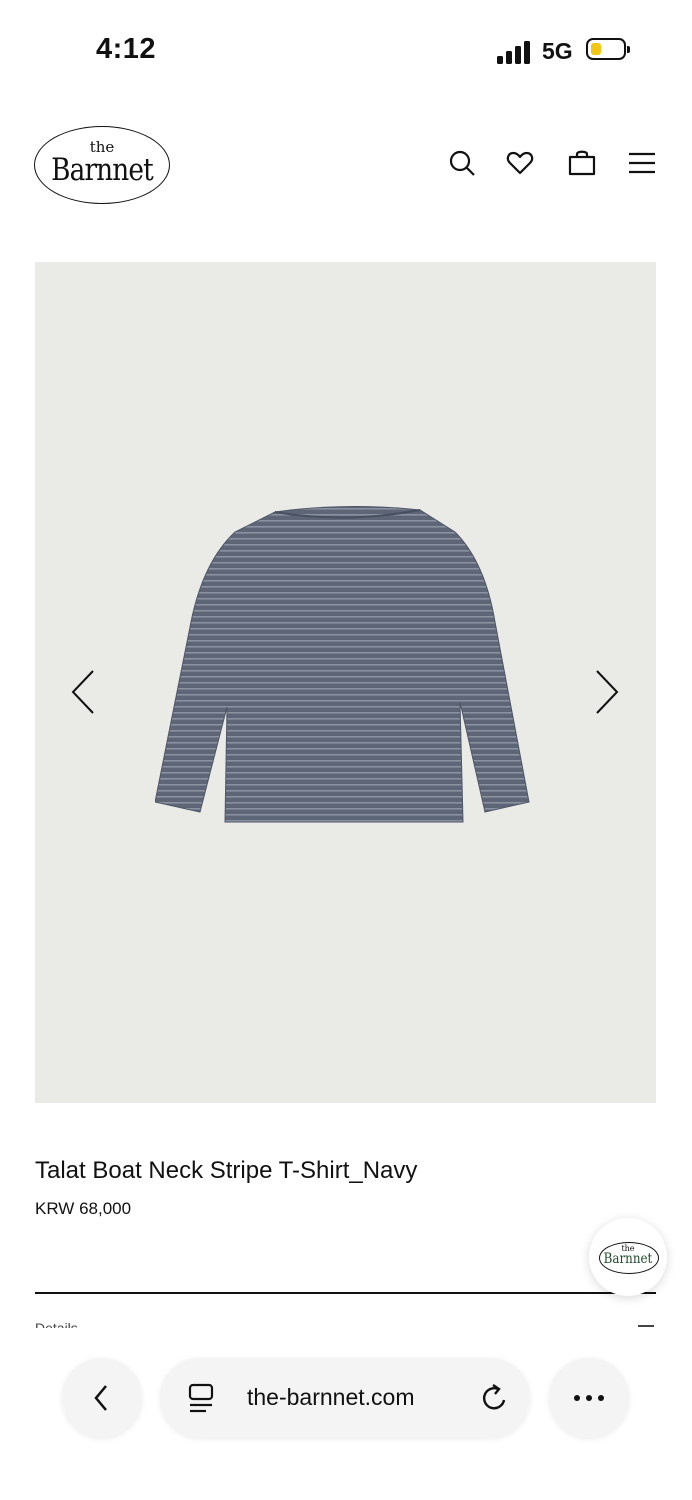  I want to click on status-time: 4:12, so click(126, 49).